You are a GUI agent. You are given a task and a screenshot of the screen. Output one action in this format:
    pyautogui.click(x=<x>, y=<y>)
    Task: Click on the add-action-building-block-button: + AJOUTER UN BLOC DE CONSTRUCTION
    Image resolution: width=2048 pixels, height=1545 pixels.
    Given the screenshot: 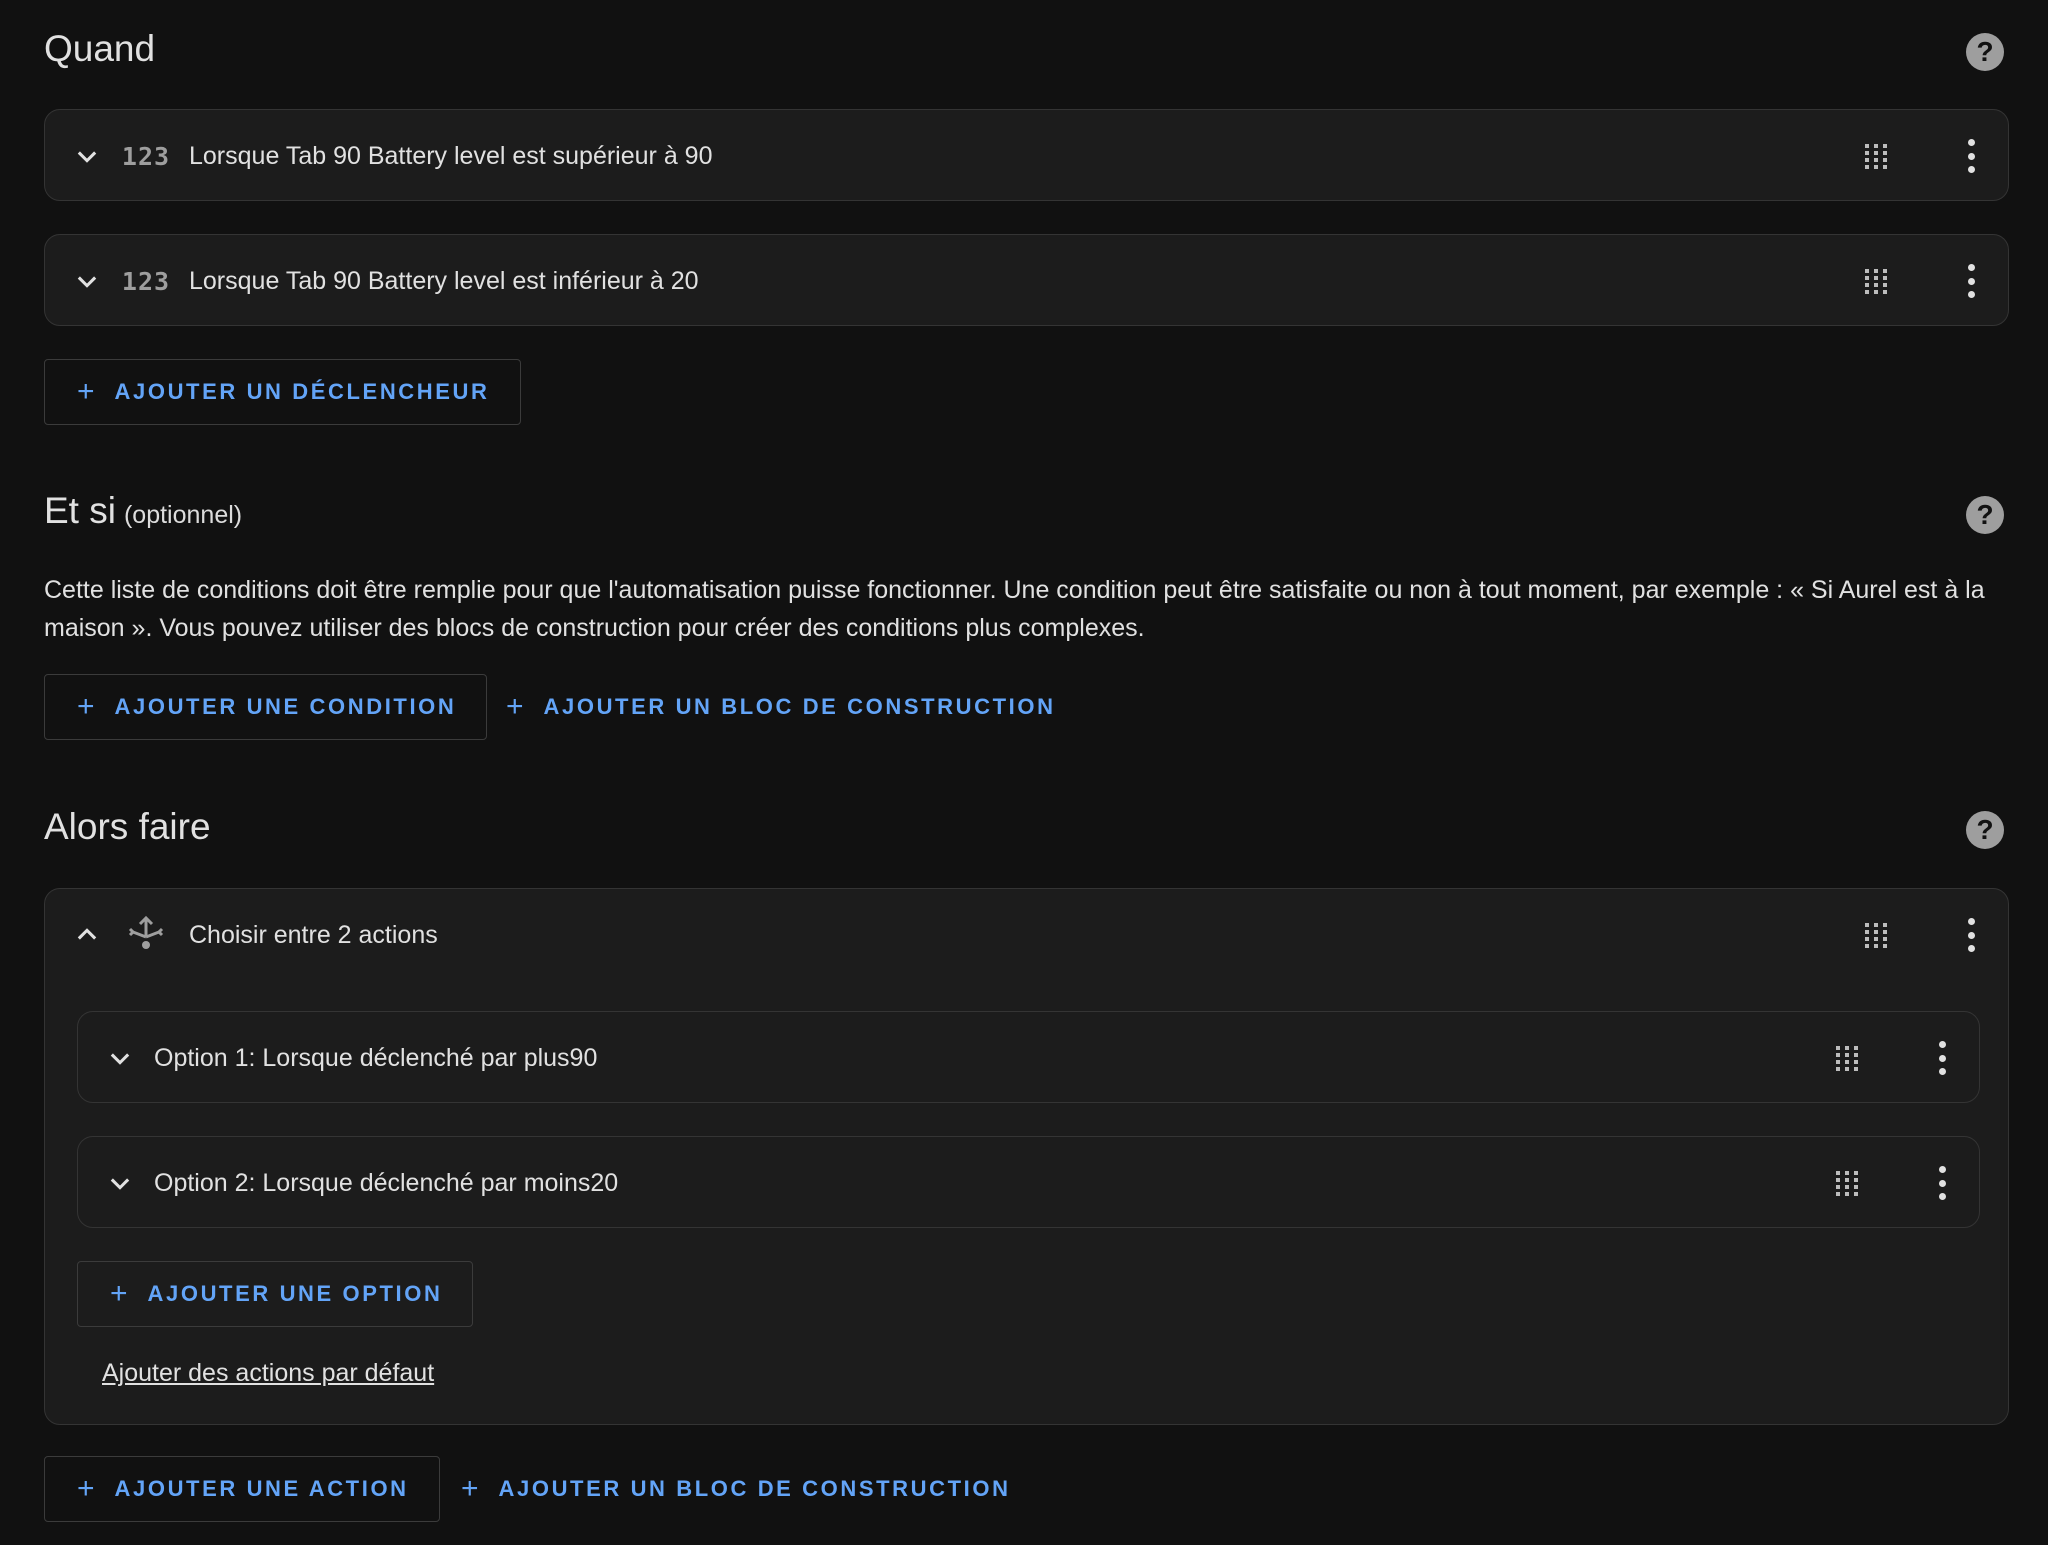 What is the action you would take?
    pyautogui.click(x=751, y=1489)
    